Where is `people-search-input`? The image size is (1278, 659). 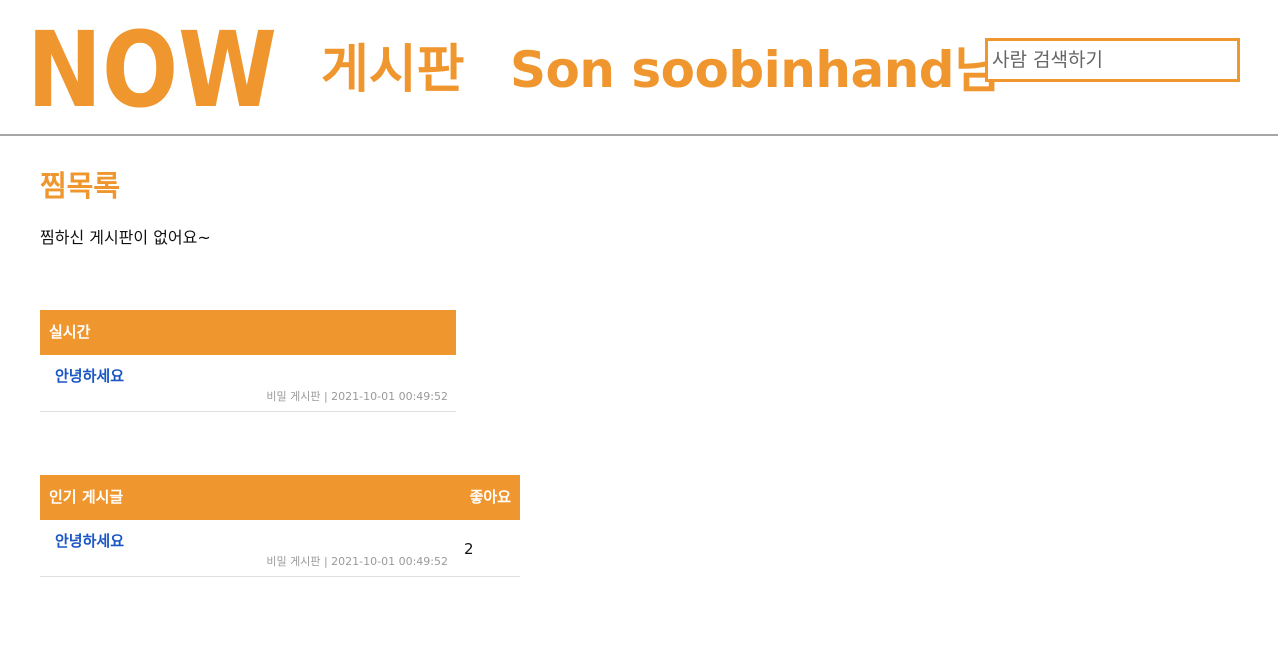
people-search-input is located at coordinates (1112, 60).